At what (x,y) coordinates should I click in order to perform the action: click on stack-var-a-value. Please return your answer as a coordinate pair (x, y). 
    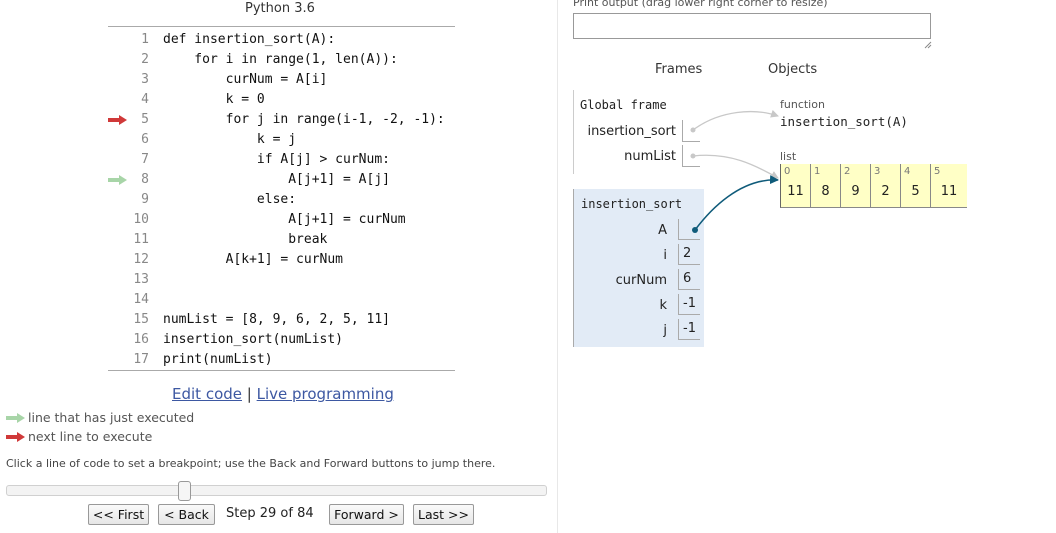
    Looking at the image, I should click on (689, 229).